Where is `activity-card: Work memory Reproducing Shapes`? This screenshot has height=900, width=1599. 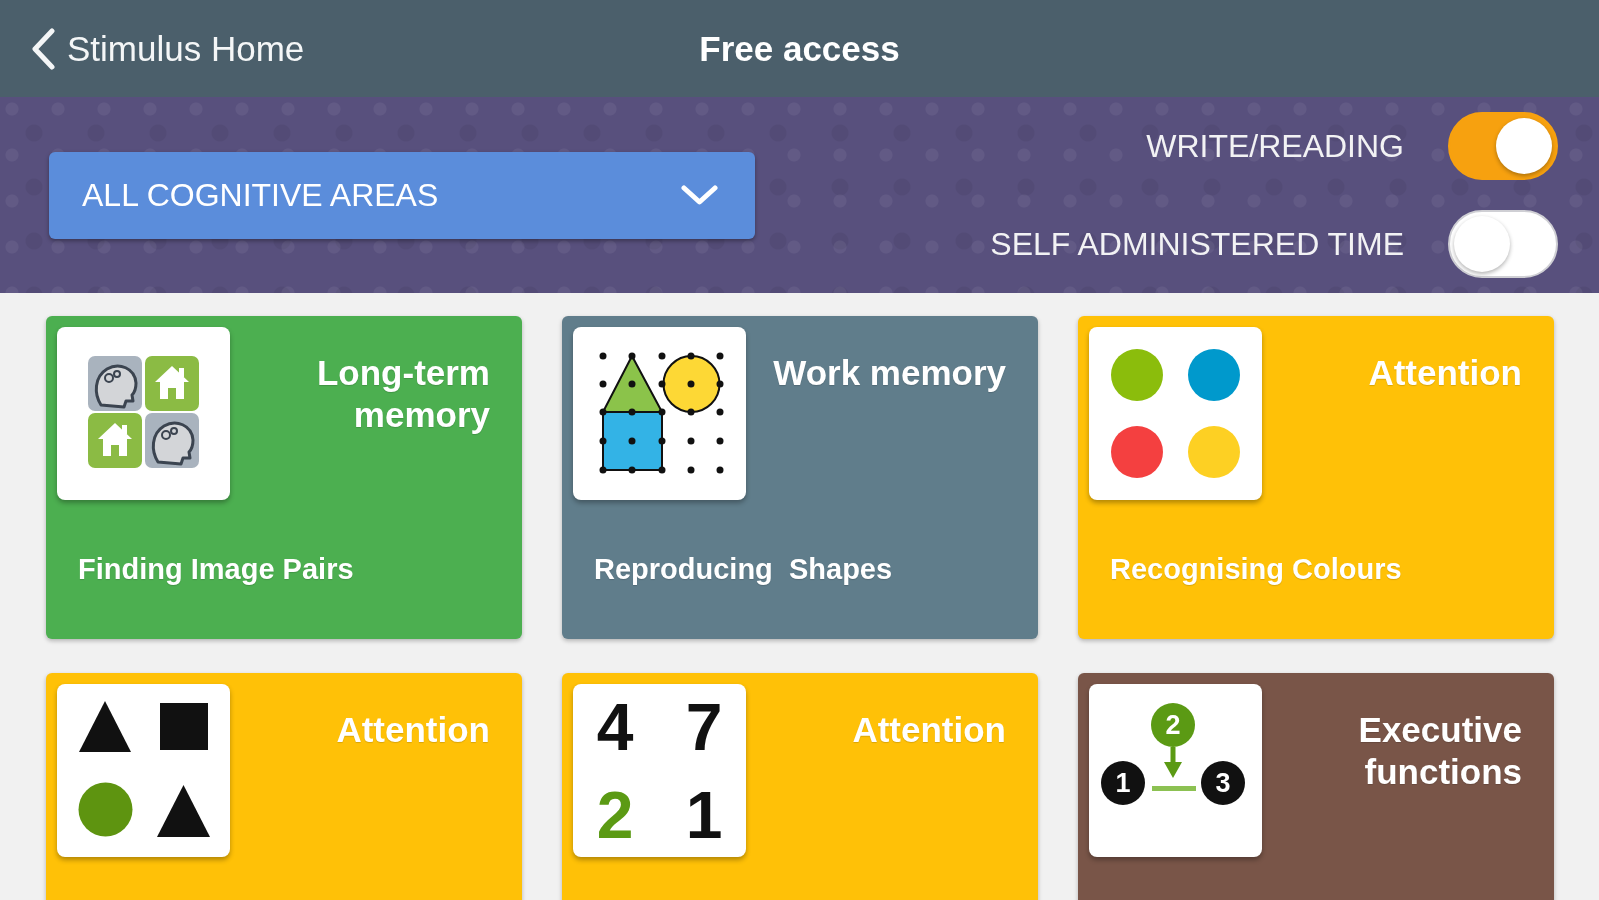 activity-card: Work memory Reproducing Shapes is located at coordinates (800, 477).